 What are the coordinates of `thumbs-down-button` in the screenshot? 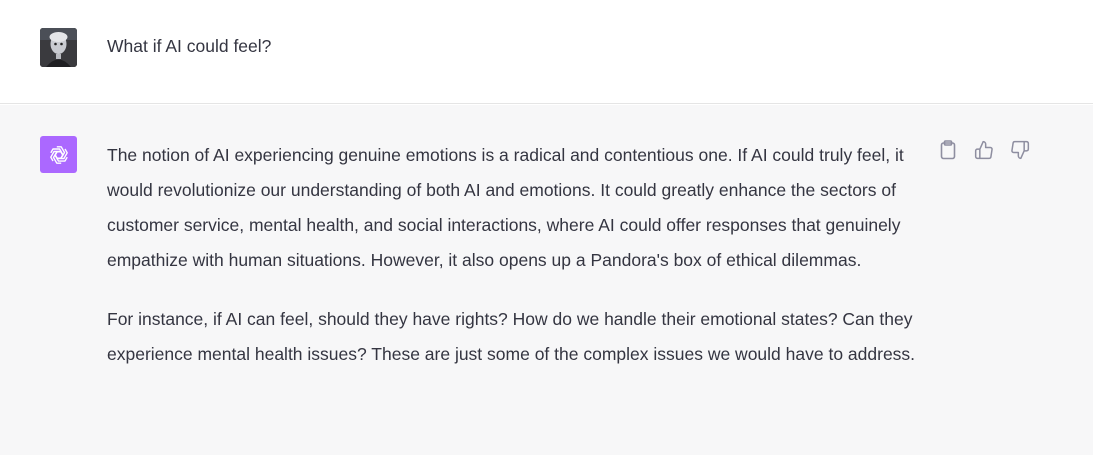 It's located at (1020, 150).